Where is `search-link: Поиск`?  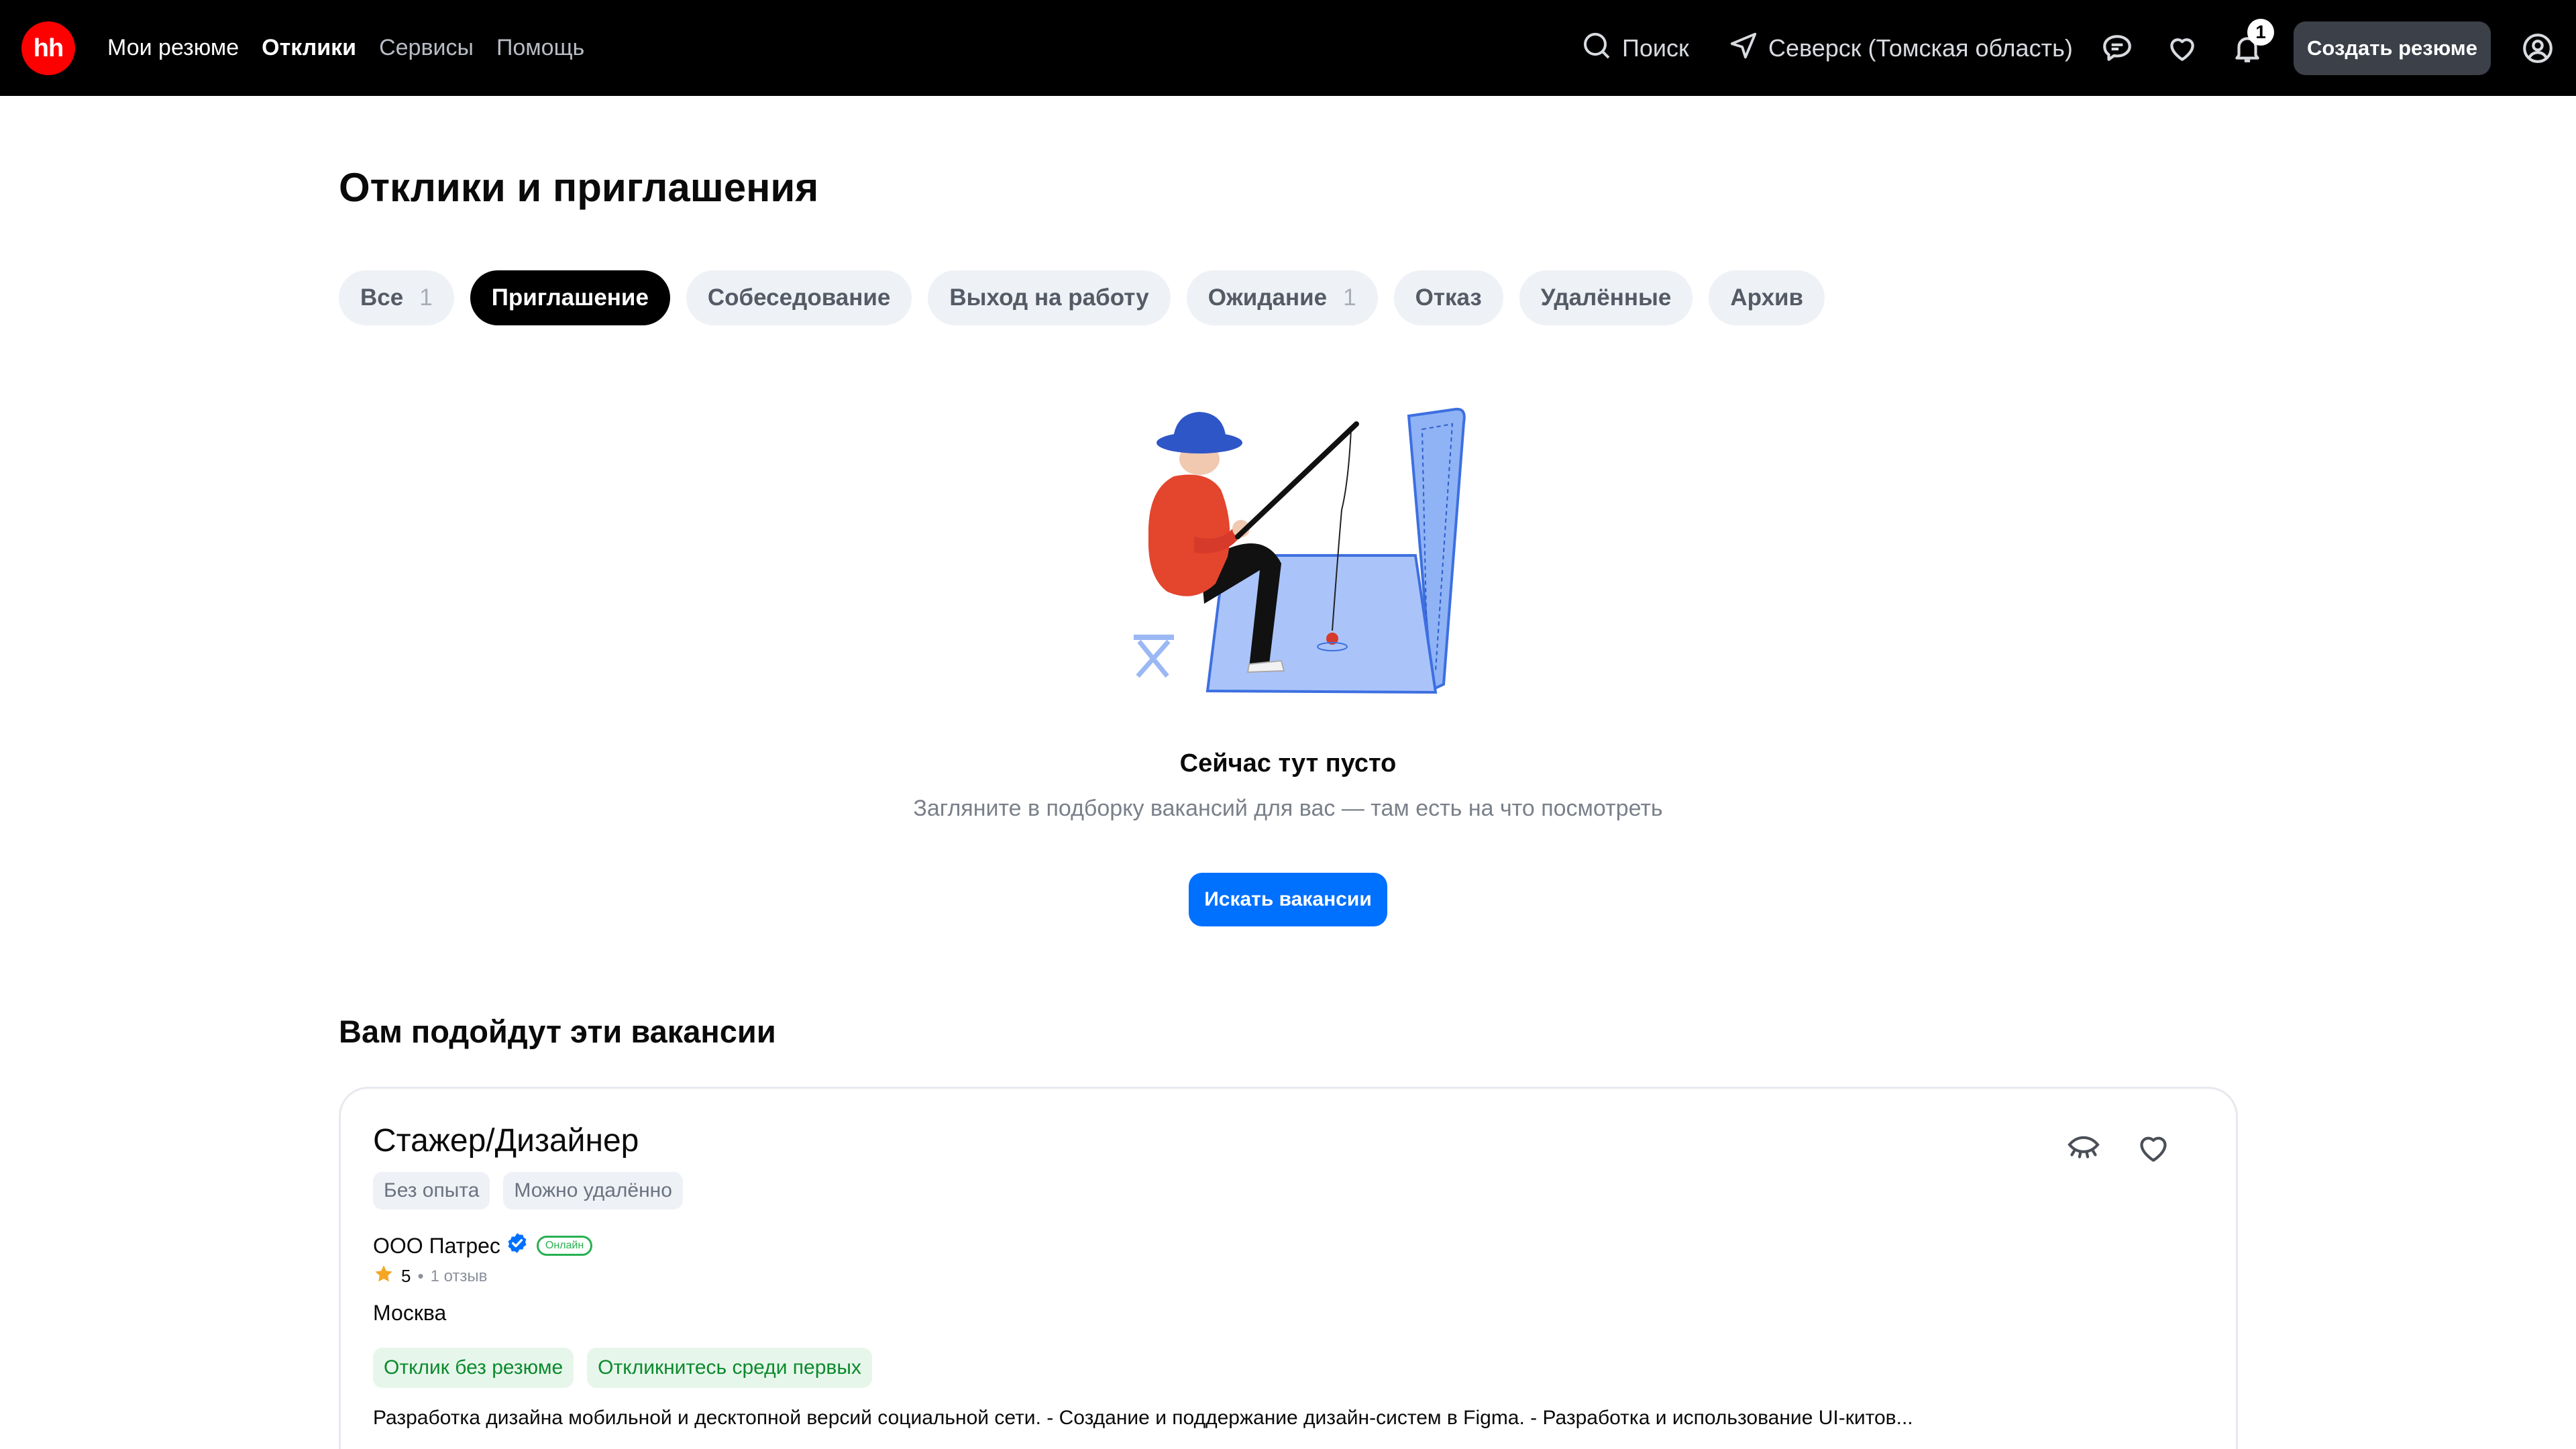
search-link: Поиск is located at coordinates (1634, 48).